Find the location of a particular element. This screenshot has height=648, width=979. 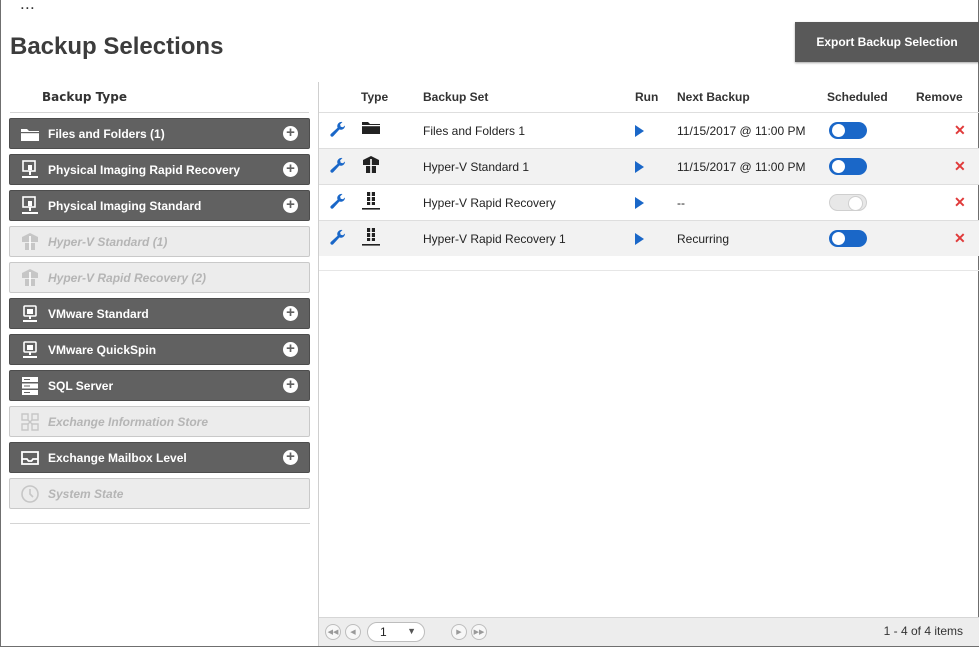

database-icon is located at coordinates (30, 386).